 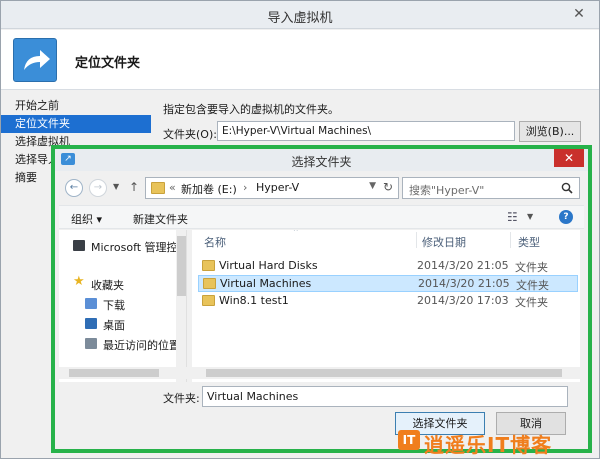 What do you see at coordinates (107, 285) in the screenshot?
I see `nav-item-label: 收藏夹` at bounding box center [107, 285].